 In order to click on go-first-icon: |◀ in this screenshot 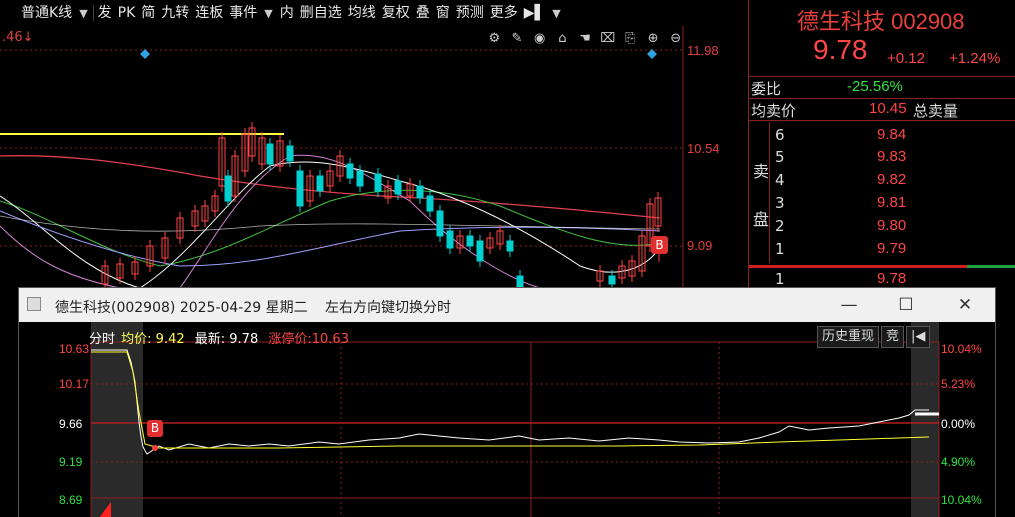, I will do `click(918, 337)`.